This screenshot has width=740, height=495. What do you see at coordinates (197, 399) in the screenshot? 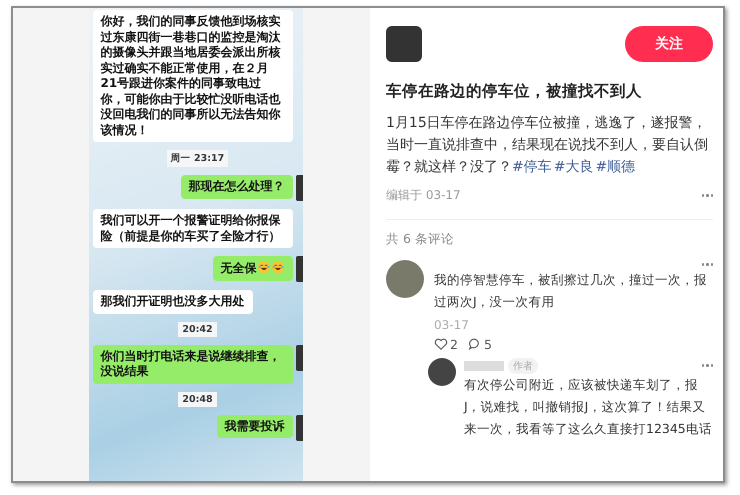
I see `chat-timestamp: 20:48` at bounding box center [197, 399].